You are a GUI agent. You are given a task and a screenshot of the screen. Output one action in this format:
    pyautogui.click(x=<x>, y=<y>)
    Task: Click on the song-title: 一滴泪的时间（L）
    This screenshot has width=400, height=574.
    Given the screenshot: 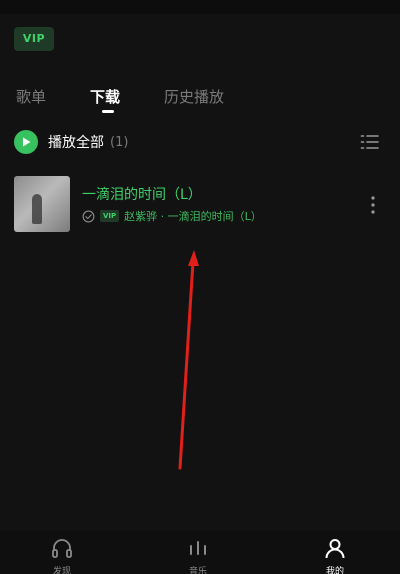 What is the action you would take?
    pyautogui.click(x=142, y=195)
    